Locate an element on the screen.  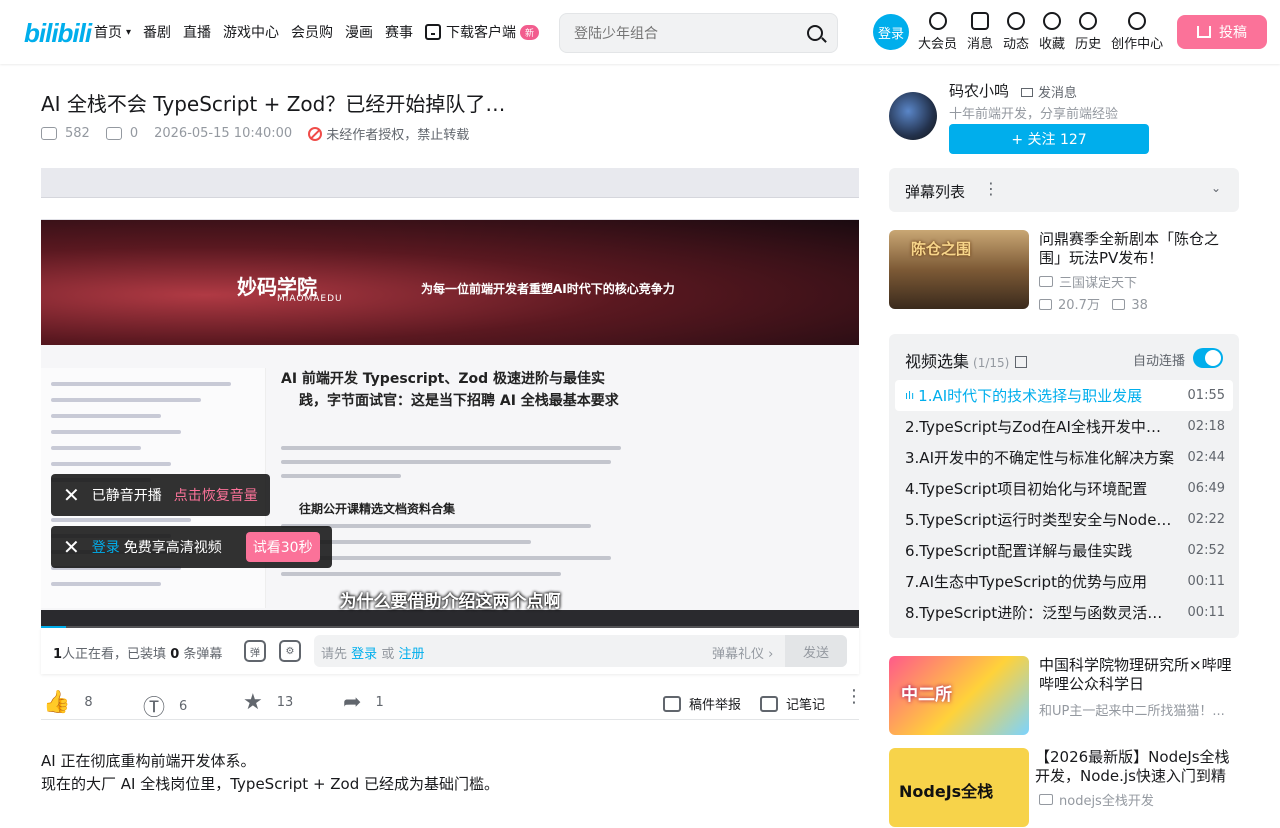
main-nav: 首页 ▾ 番剧 直播 游戏中心 会员购 漫画 赛事 下载客户端 新 is located at coordinates (322, 32).